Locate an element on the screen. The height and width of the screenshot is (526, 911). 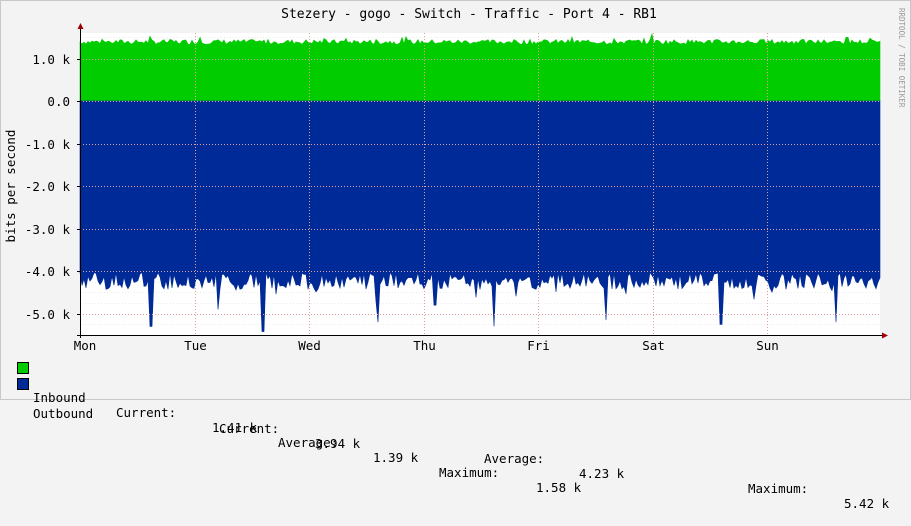
outbound-name: Outbound is located at coordinates (63, 413).